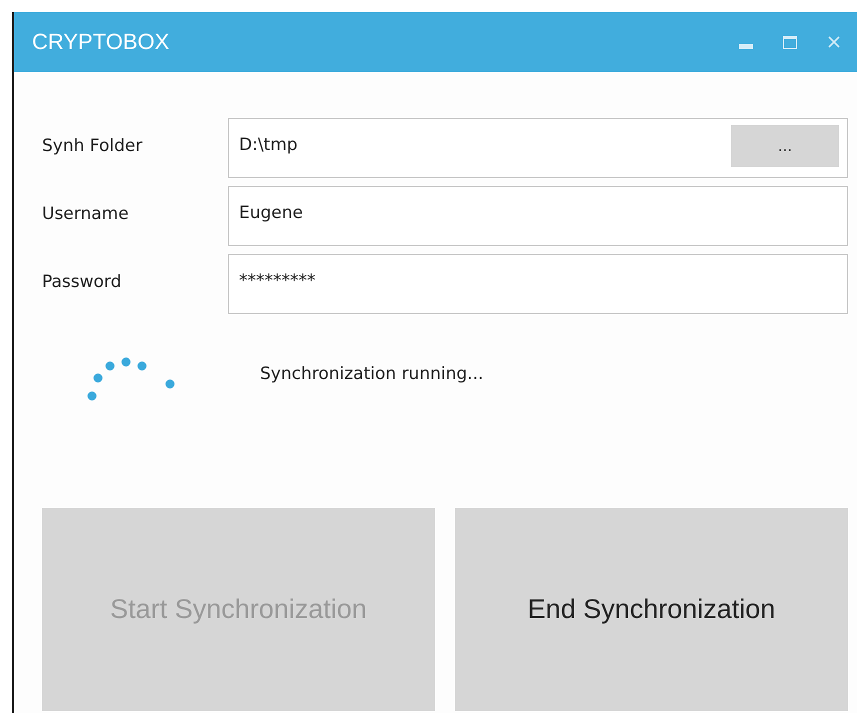  What do you see at coordinates (271, 212) in the screenshot?
I see `field-value: Eugene` at bounding box center [271, 212].